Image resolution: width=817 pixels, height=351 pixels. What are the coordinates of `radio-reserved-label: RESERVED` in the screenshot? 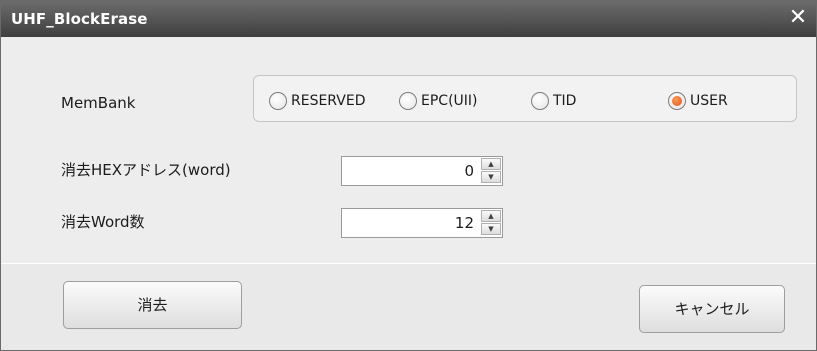 It's located at (328, 101).